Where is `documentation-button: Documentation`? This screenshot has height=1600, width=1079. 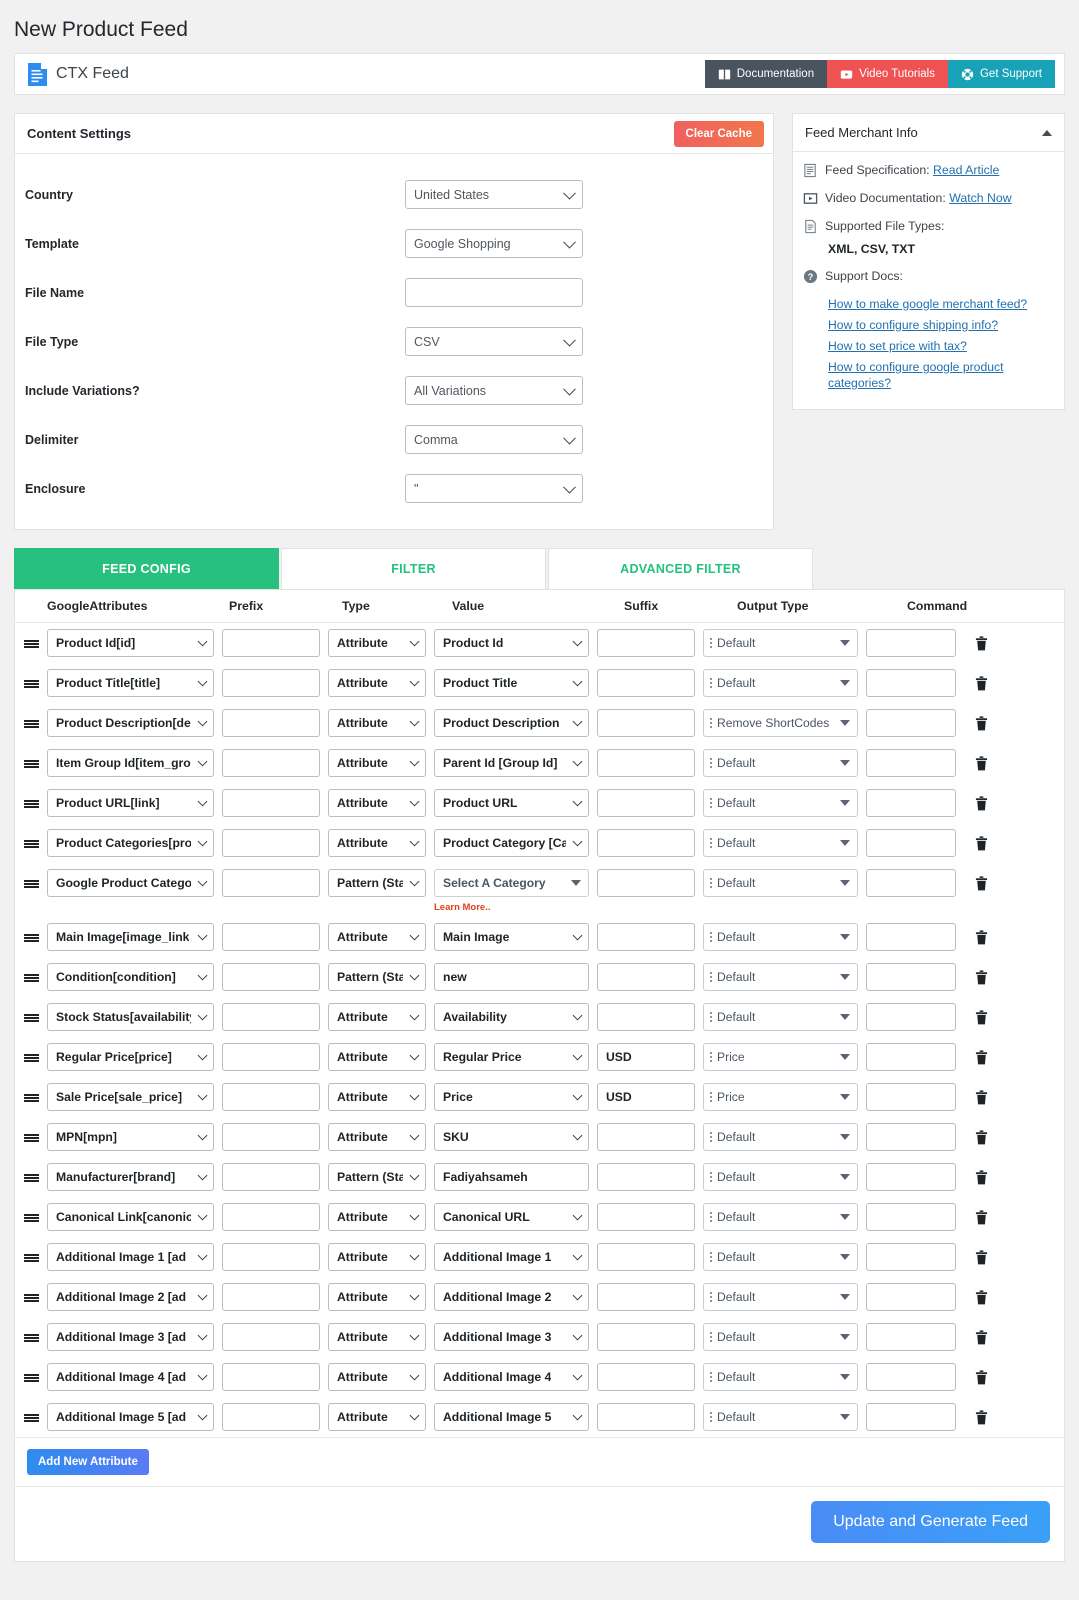 documentation-button: Documentation is located at coordinates (766, 74).